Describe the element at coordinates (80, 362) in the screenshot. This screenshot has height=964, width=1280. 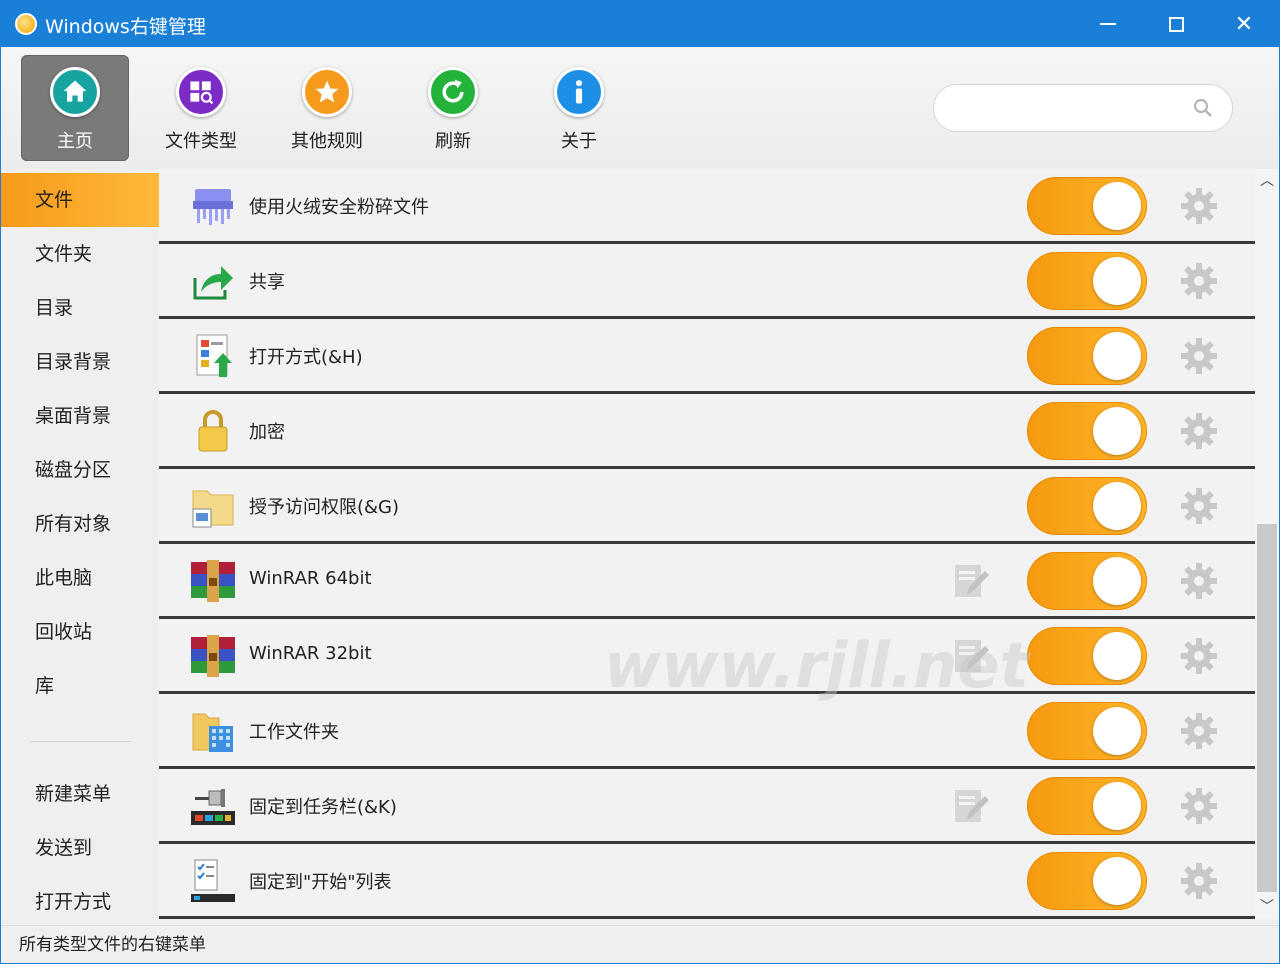
I see `sidebar-item-directory-background: 目录背景` at that location.